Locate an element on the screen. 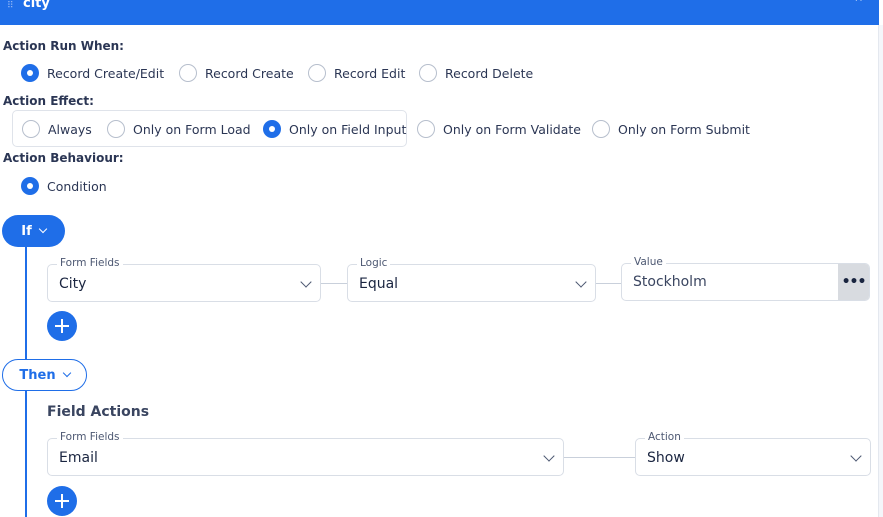  radio-always: Always is located at coordinates (57, 129).